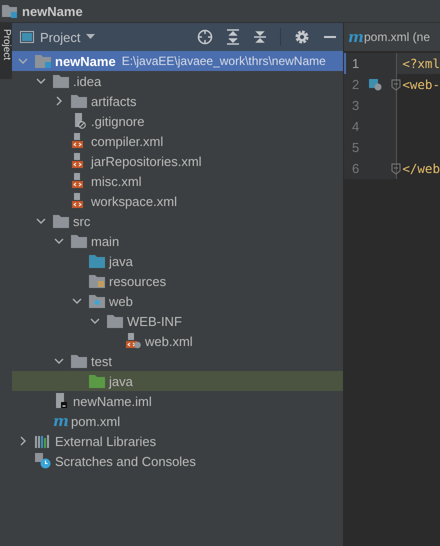 The image size is (440, 546). I want to click on tree-item: misc.xml, so click(177, 181).